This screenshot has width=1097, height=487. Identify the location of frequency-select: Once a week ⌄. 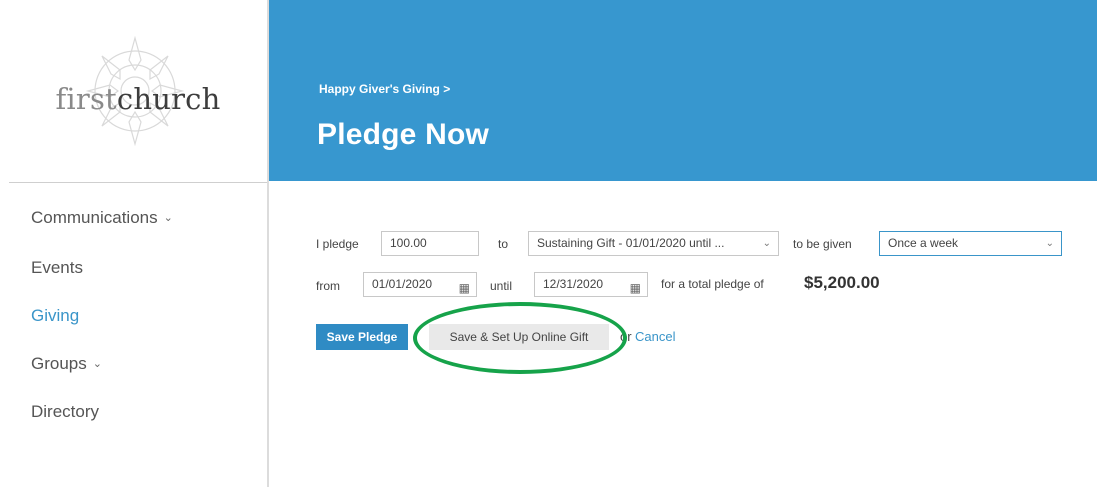
(970, 243).